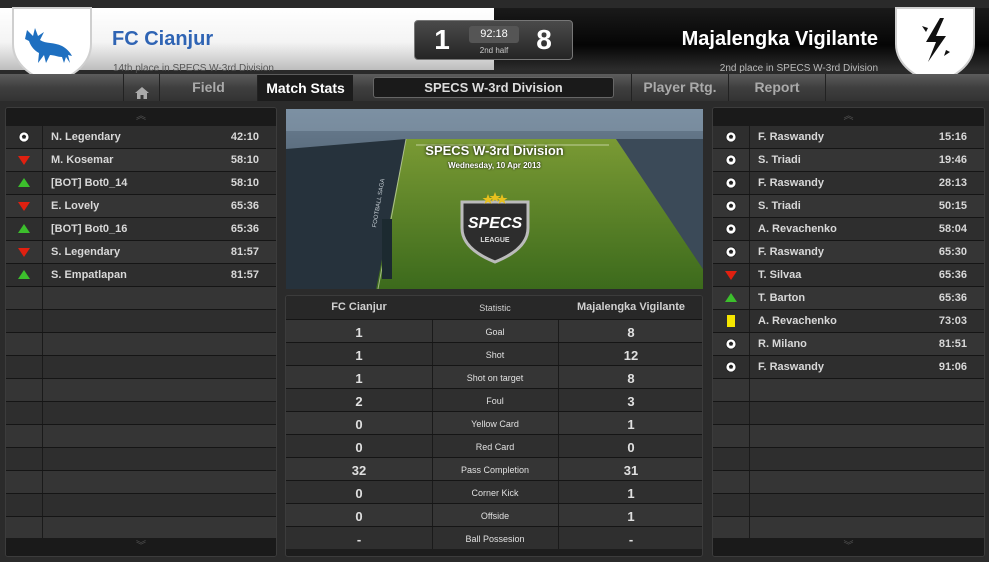  What do you see at coordinates (305, 88) in the screenshot?
I see `tab-match-stats: Match Stats` at bounding box center [305, 88].